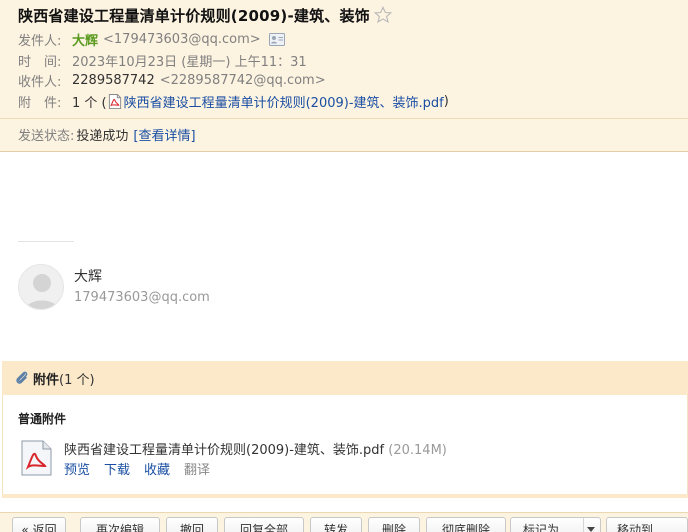 This screenshot has height=532, width=688. I want to click on status-value: 投递成功, so click(102, 136).